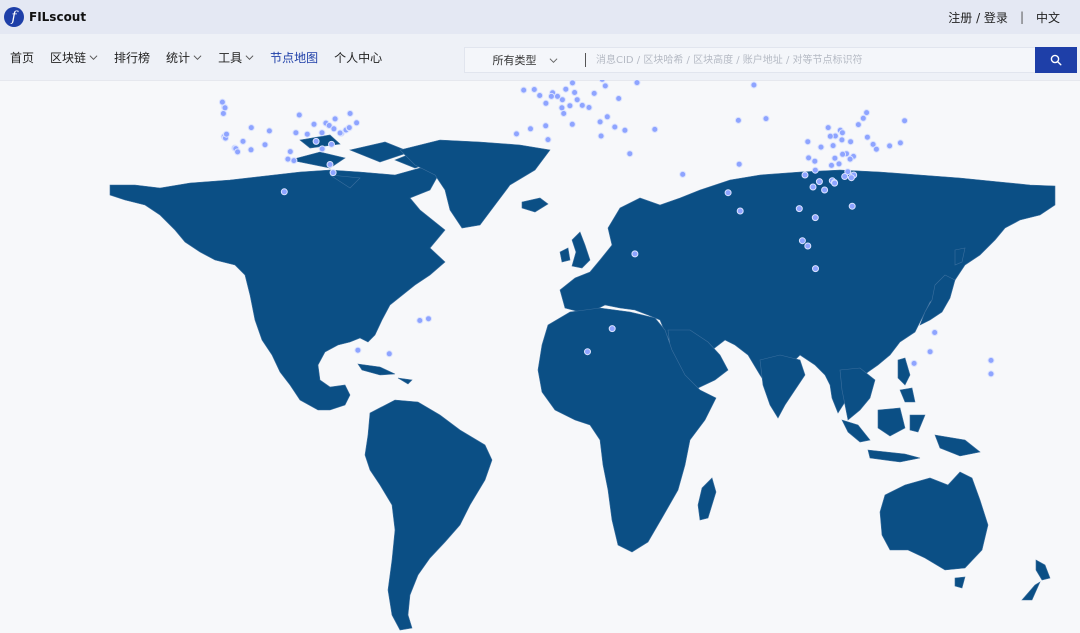 The width and height of the screenshot is (1080, 633). What do you see at coordinates (294, 57) in the screenshot?
I see `nav-node-map: 节点地图` at bounding box center [294, 57].